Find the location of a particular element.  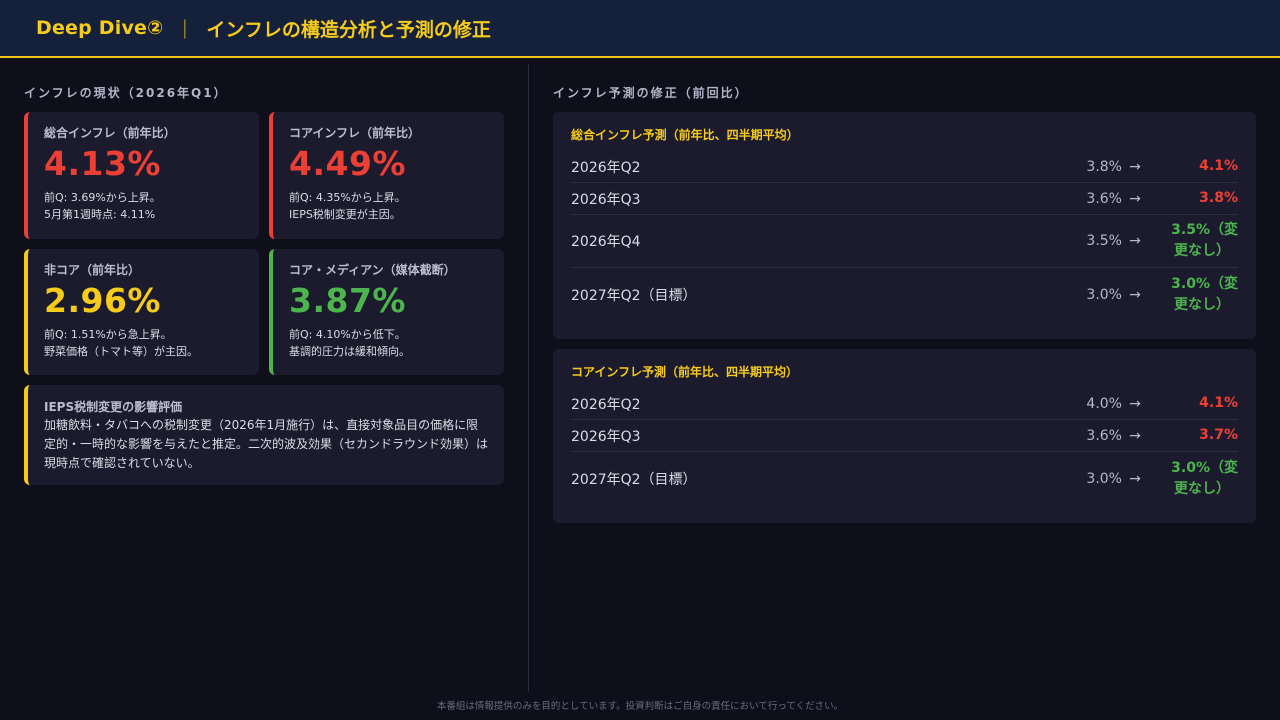

table-row: 2026年Q4 3.5% → 3.5%（変 更なし） is located at coordinates (904, 241).